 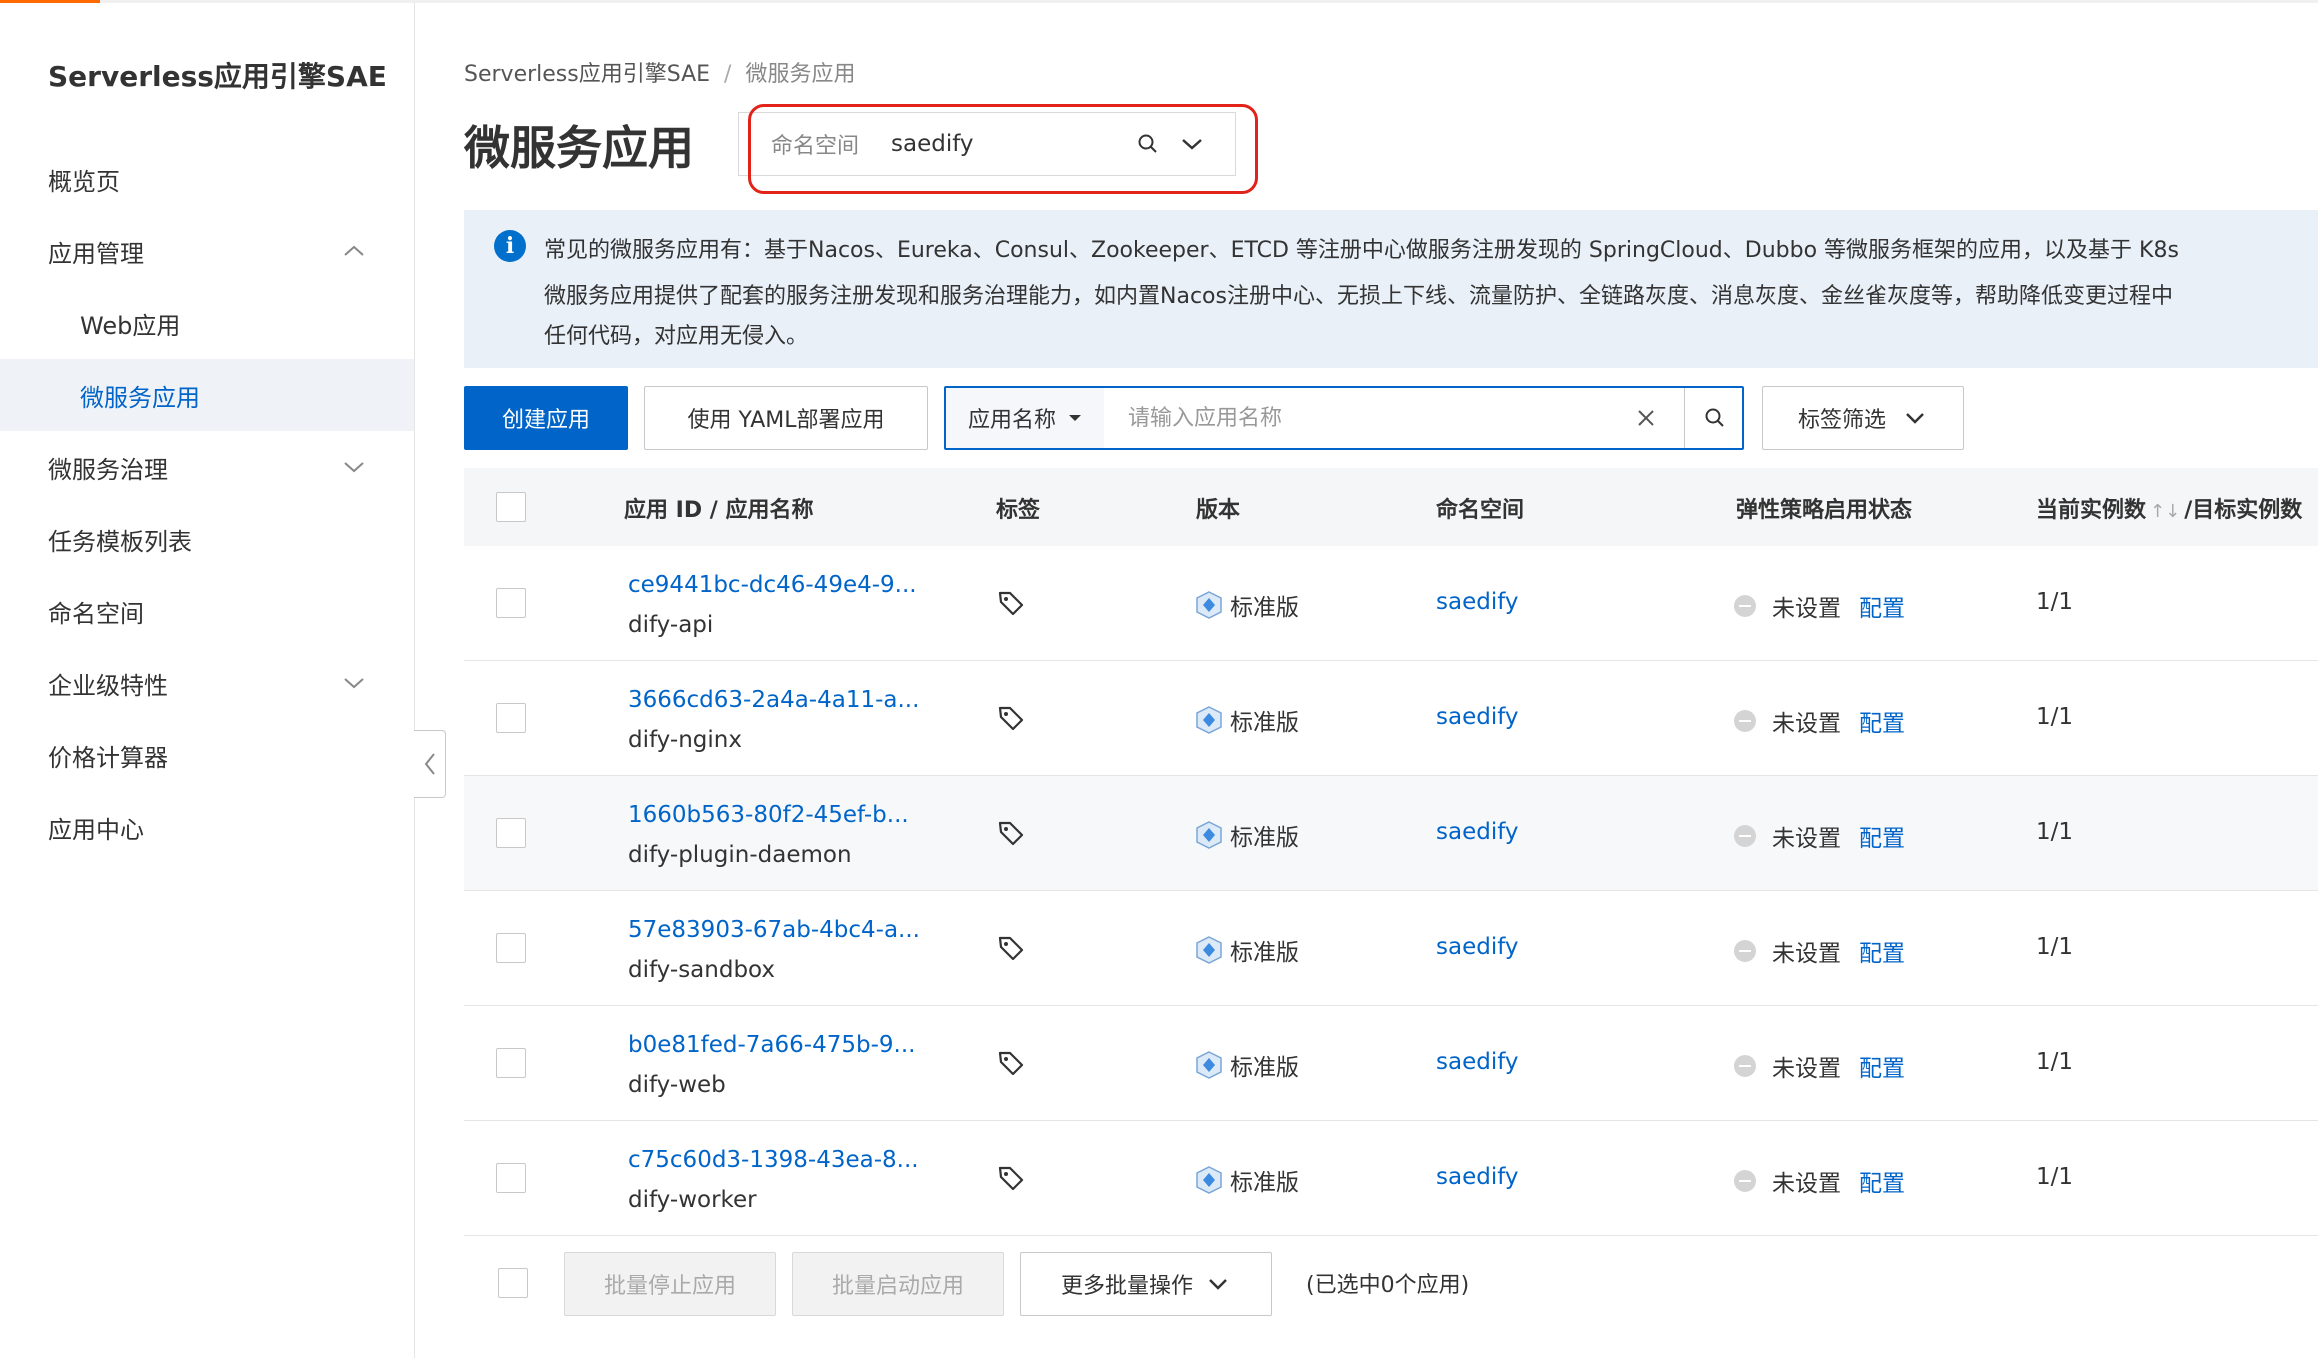 What do you see at coordinates (587, 74) in the screenshot?
I see `breadcrumb-root-link: Serverless应用引擎SAE` at bounding box center [587, 74].